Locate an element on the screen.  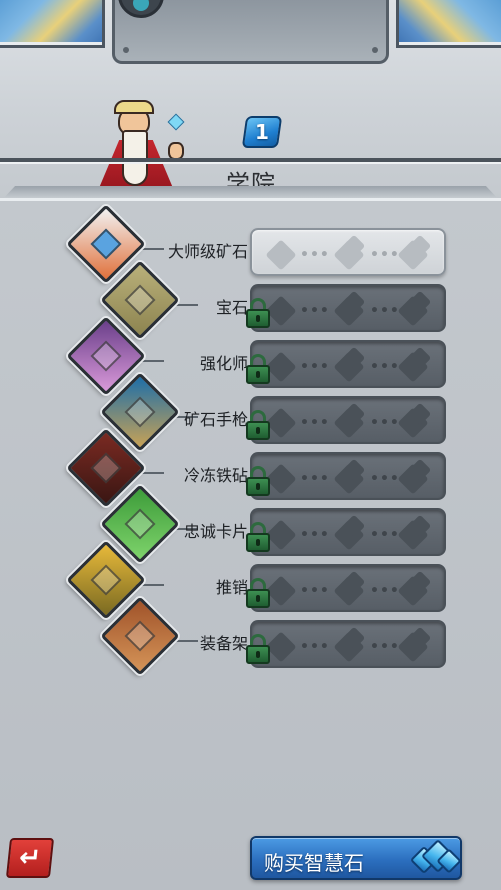
back-arrow-icon: ↵ is located at coordinates (30, 858).